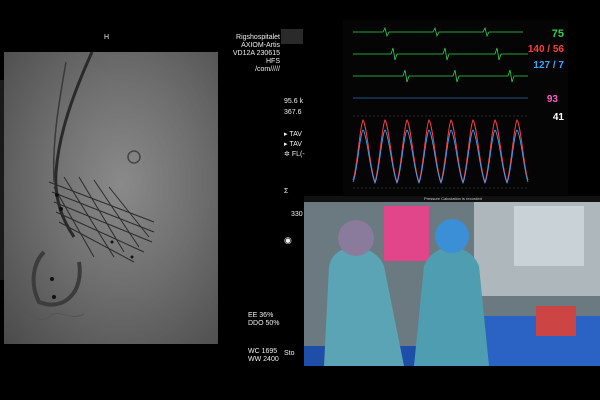  Describe the element at coordinates (260, 45) in the screenshot. I see `system-name: AXIOM-Artis` at that location.